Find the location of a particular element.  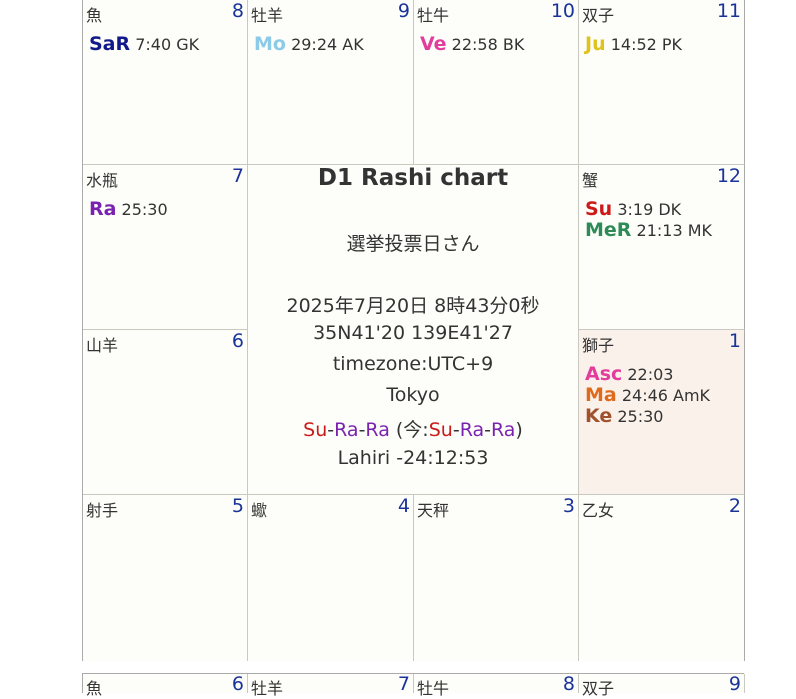

next-chart-house: 牡牛 8 is located at coordinates (496, 685).